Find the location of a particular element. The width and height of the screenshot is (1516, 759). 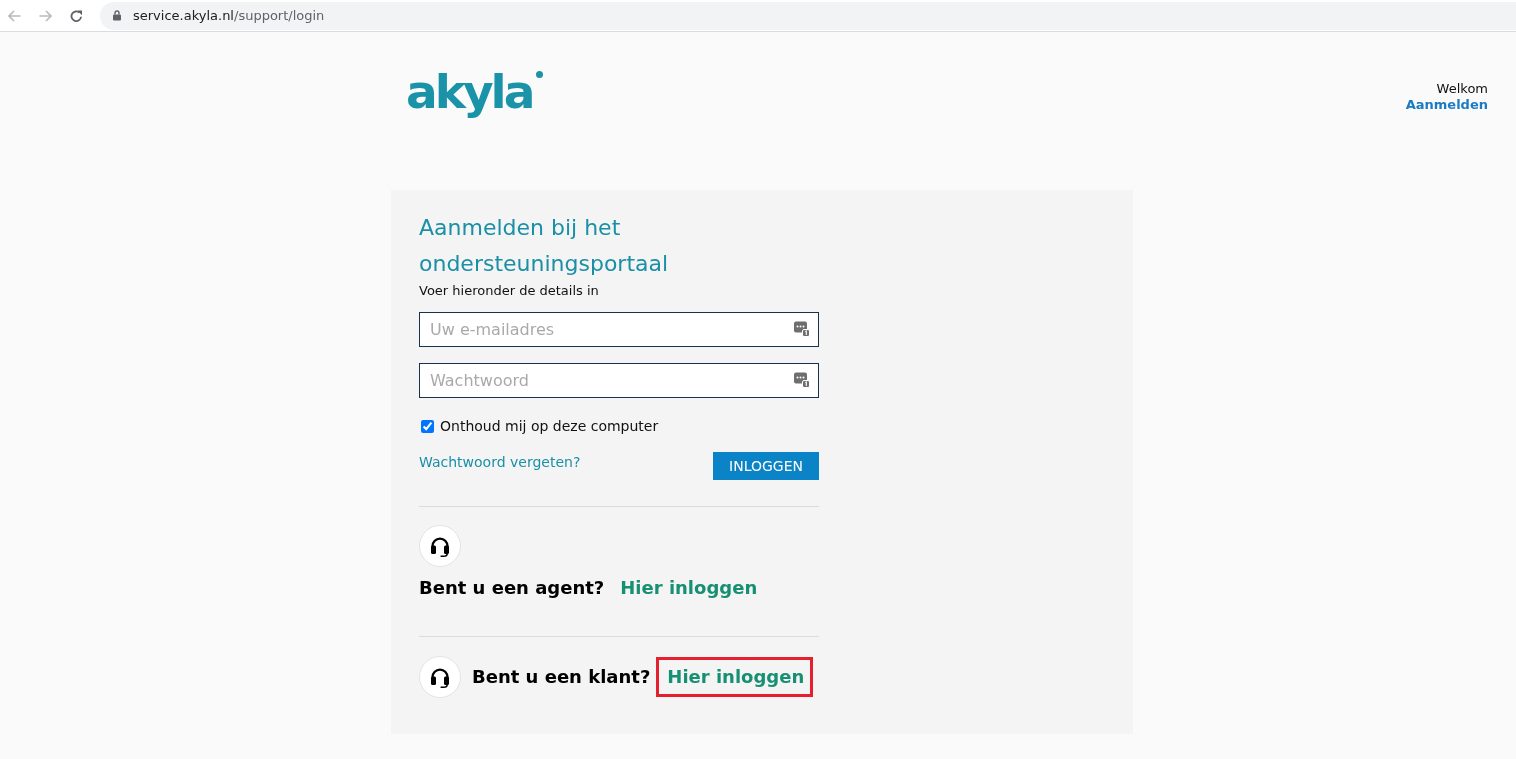

sign-in-link: Aanmelden is located at coordinates (1446, 105).